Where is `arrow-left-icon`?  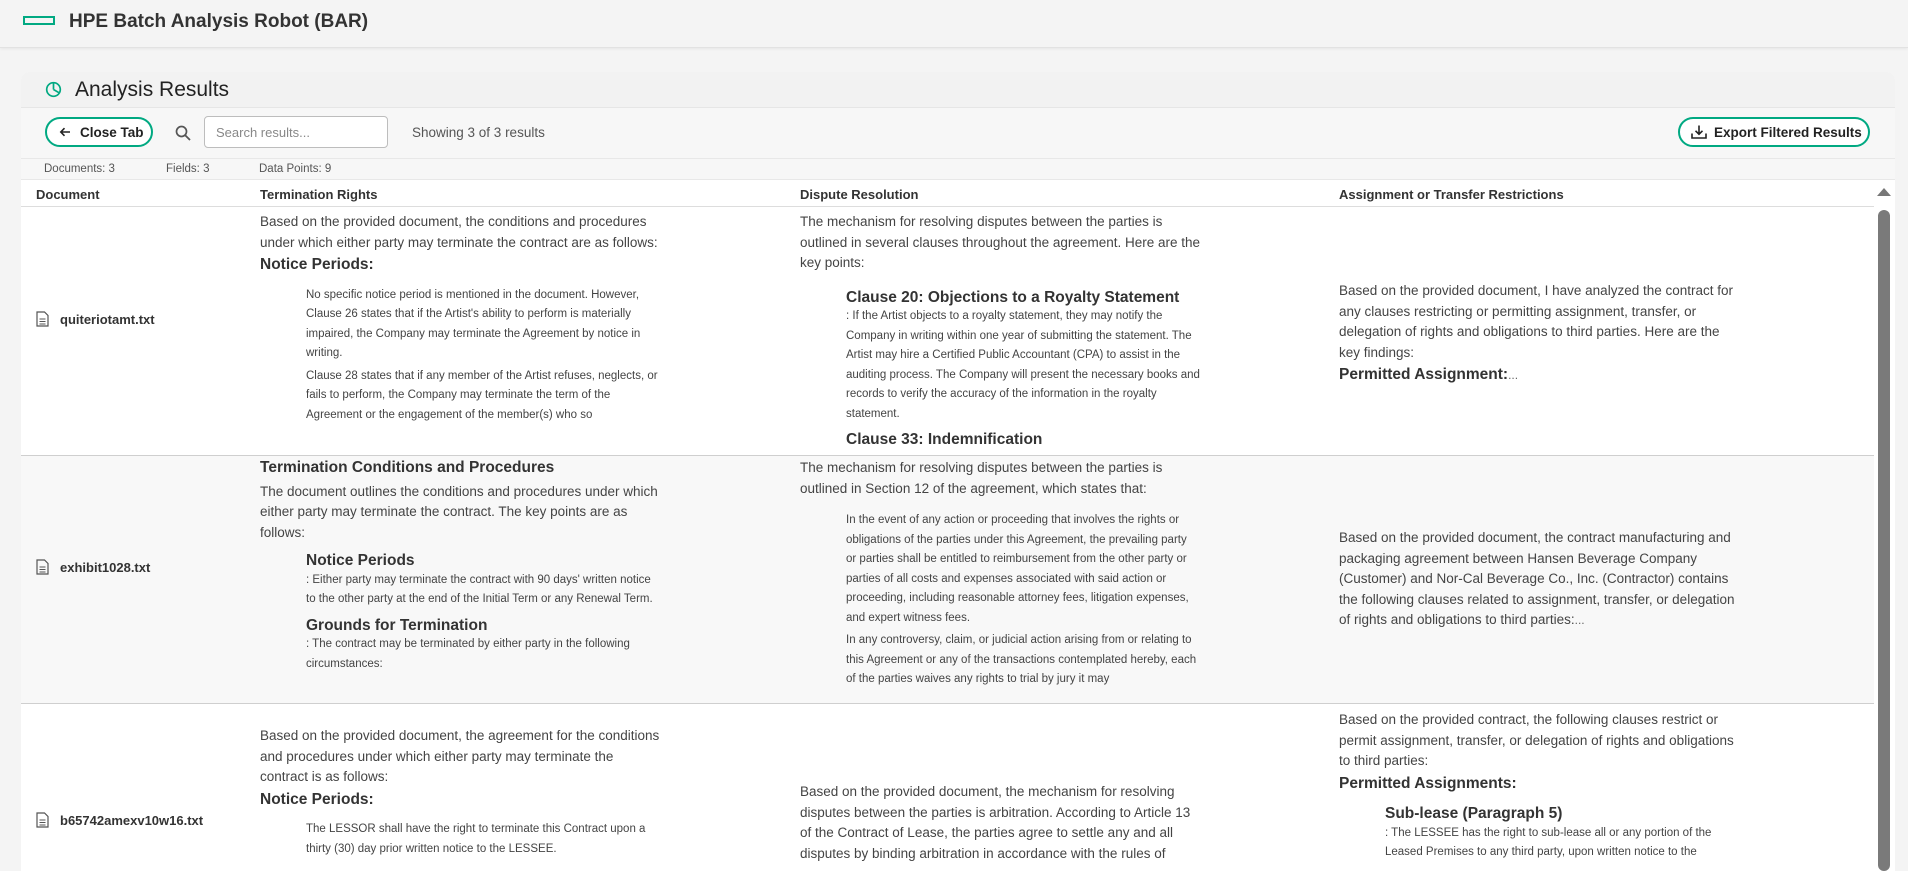
arrow-left-icon is located at coordinates (64, 132).